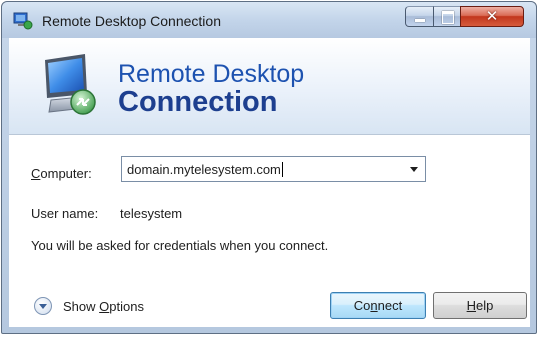  I want to click on computer-label: Computer:, so click(61, 173).